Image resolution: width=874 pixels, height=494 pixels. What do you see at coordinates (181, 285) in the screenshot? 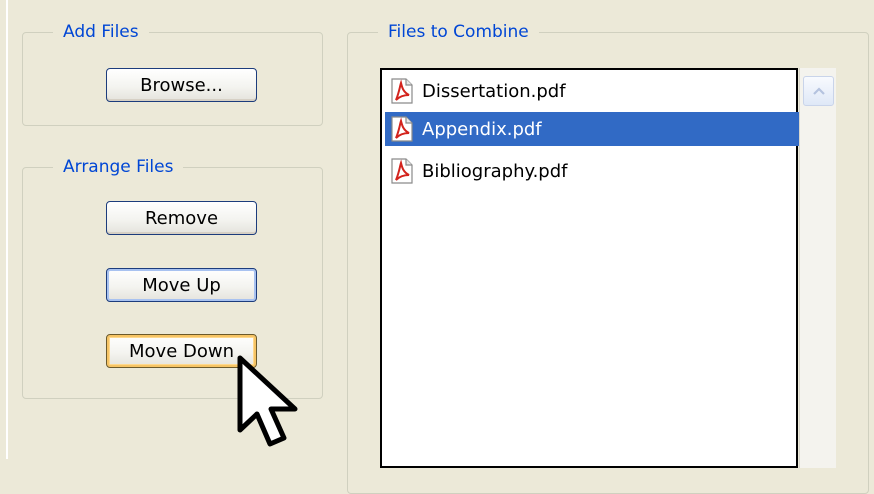
I see `move-up-button: Move Up` at bounding box center [181, 285].